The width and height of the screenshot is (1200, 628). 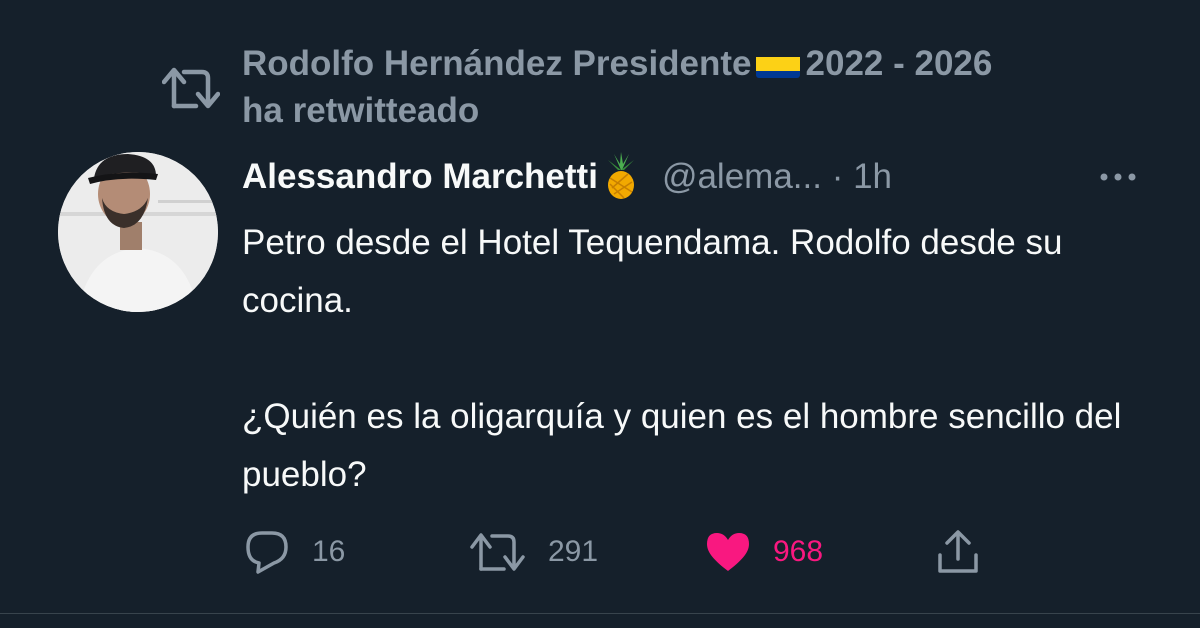 What do you see at coordinates (798, 551) in the screenshot?
I see `like-count: 968` at bounding box center [798, 551].